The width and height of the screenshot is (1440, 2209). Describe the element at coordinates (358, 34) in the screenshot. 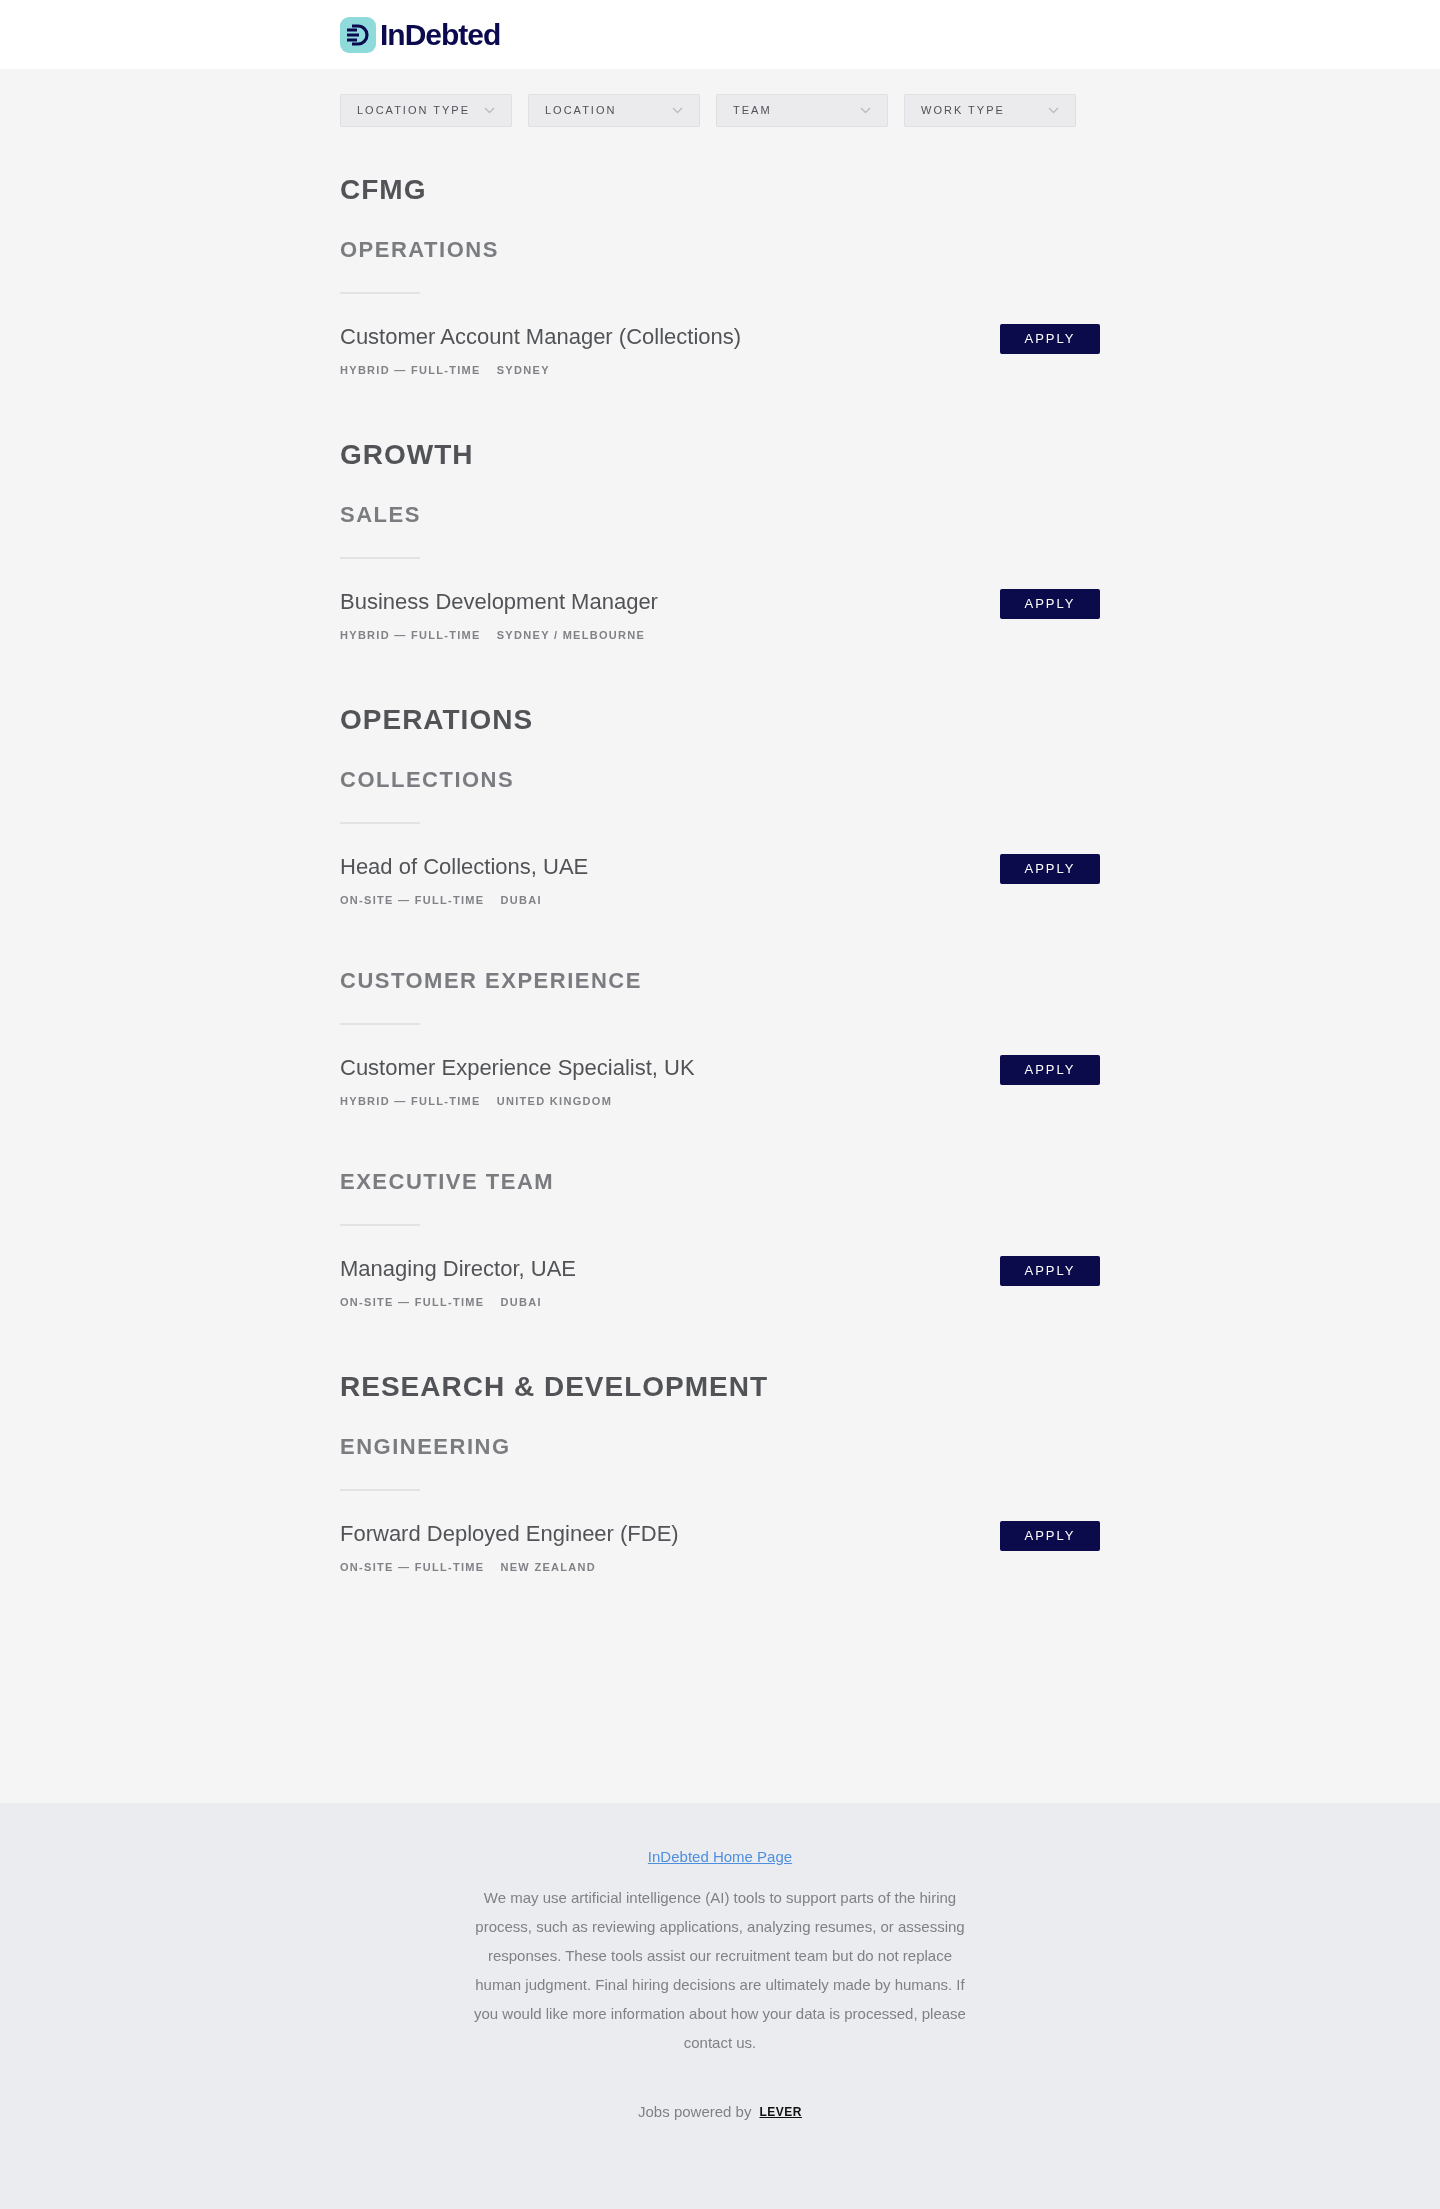

I see `logo-icon` at that location.